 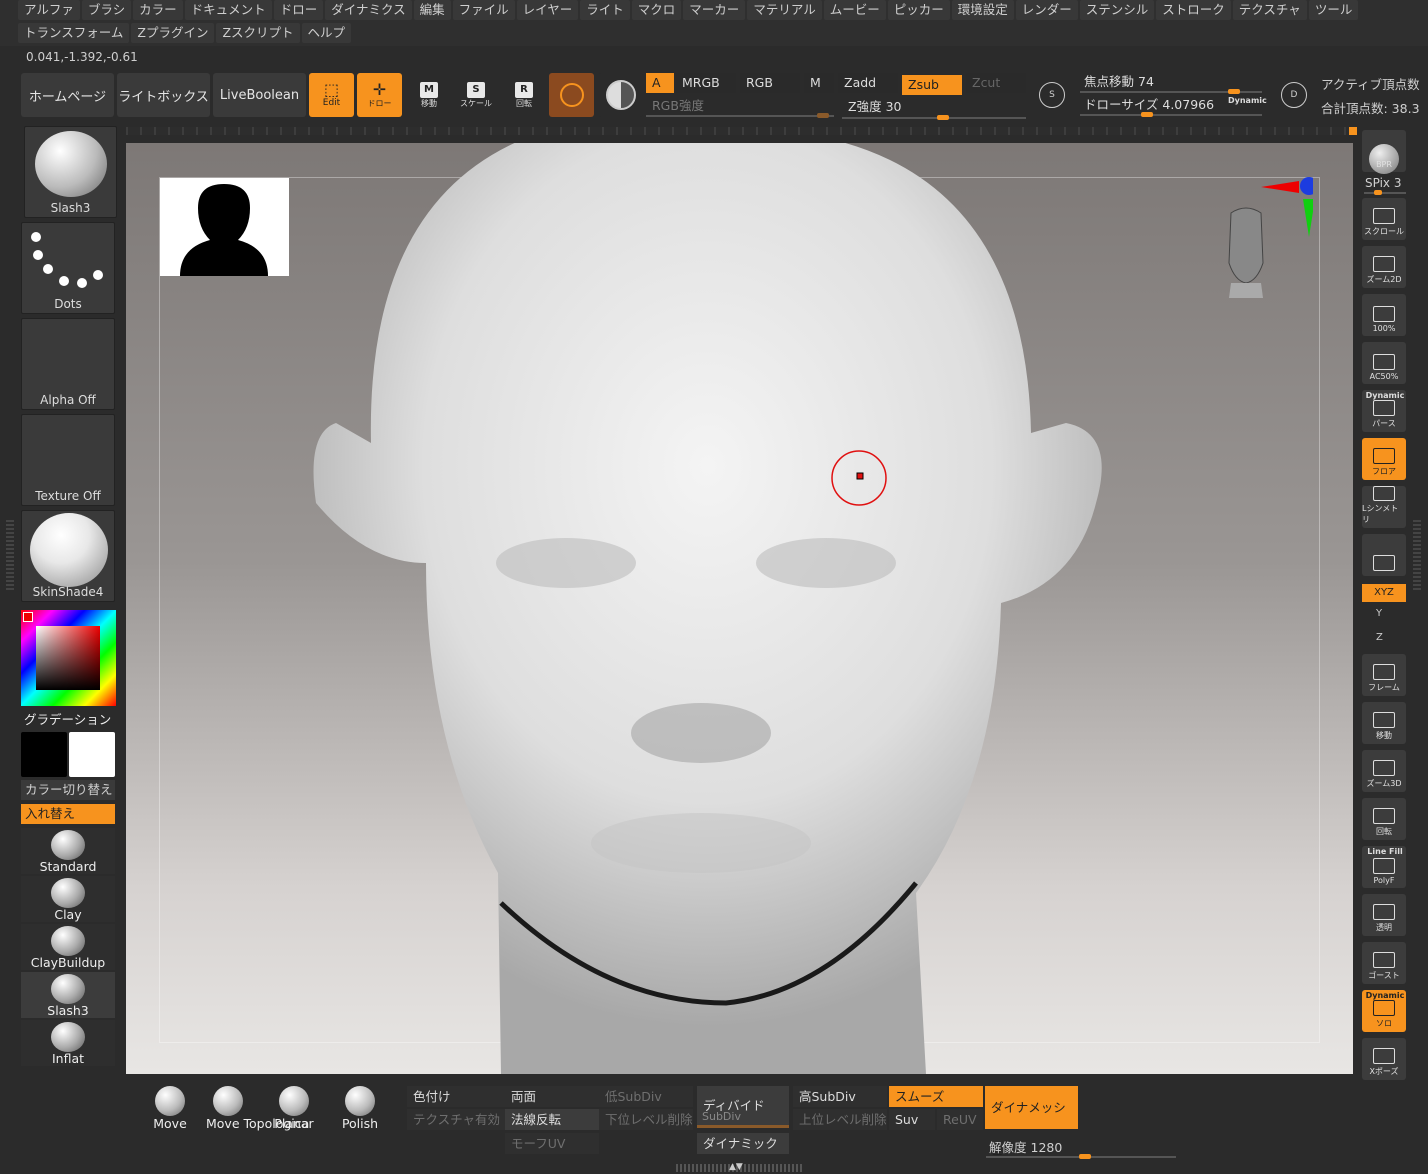 I want to click on double-sided-toggle: 両面, so click(x=552, y=1096).